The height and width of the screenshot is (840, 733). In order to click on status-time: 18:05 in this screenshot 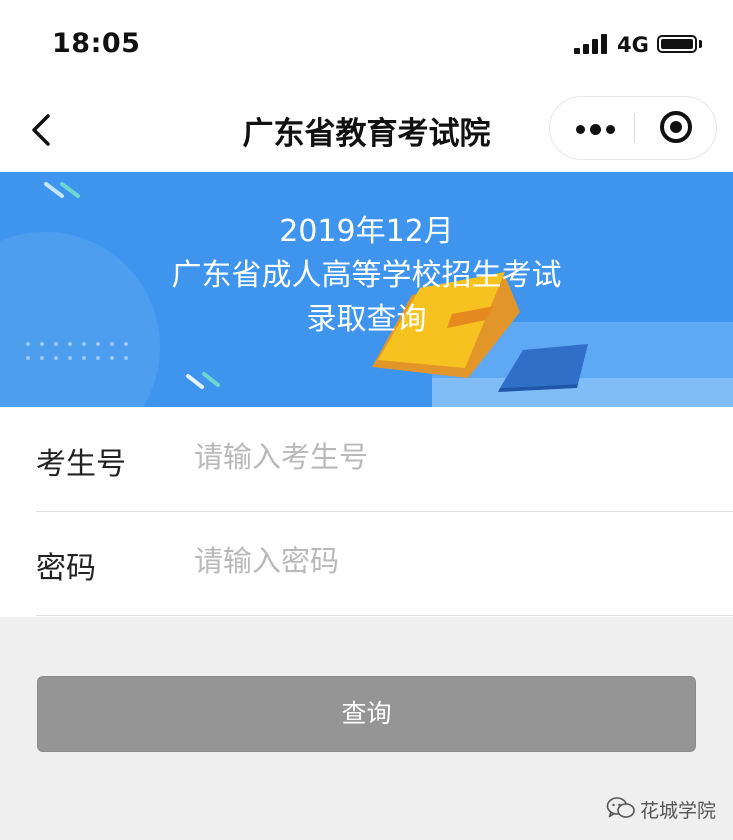, I will do `click(96, 43)`.